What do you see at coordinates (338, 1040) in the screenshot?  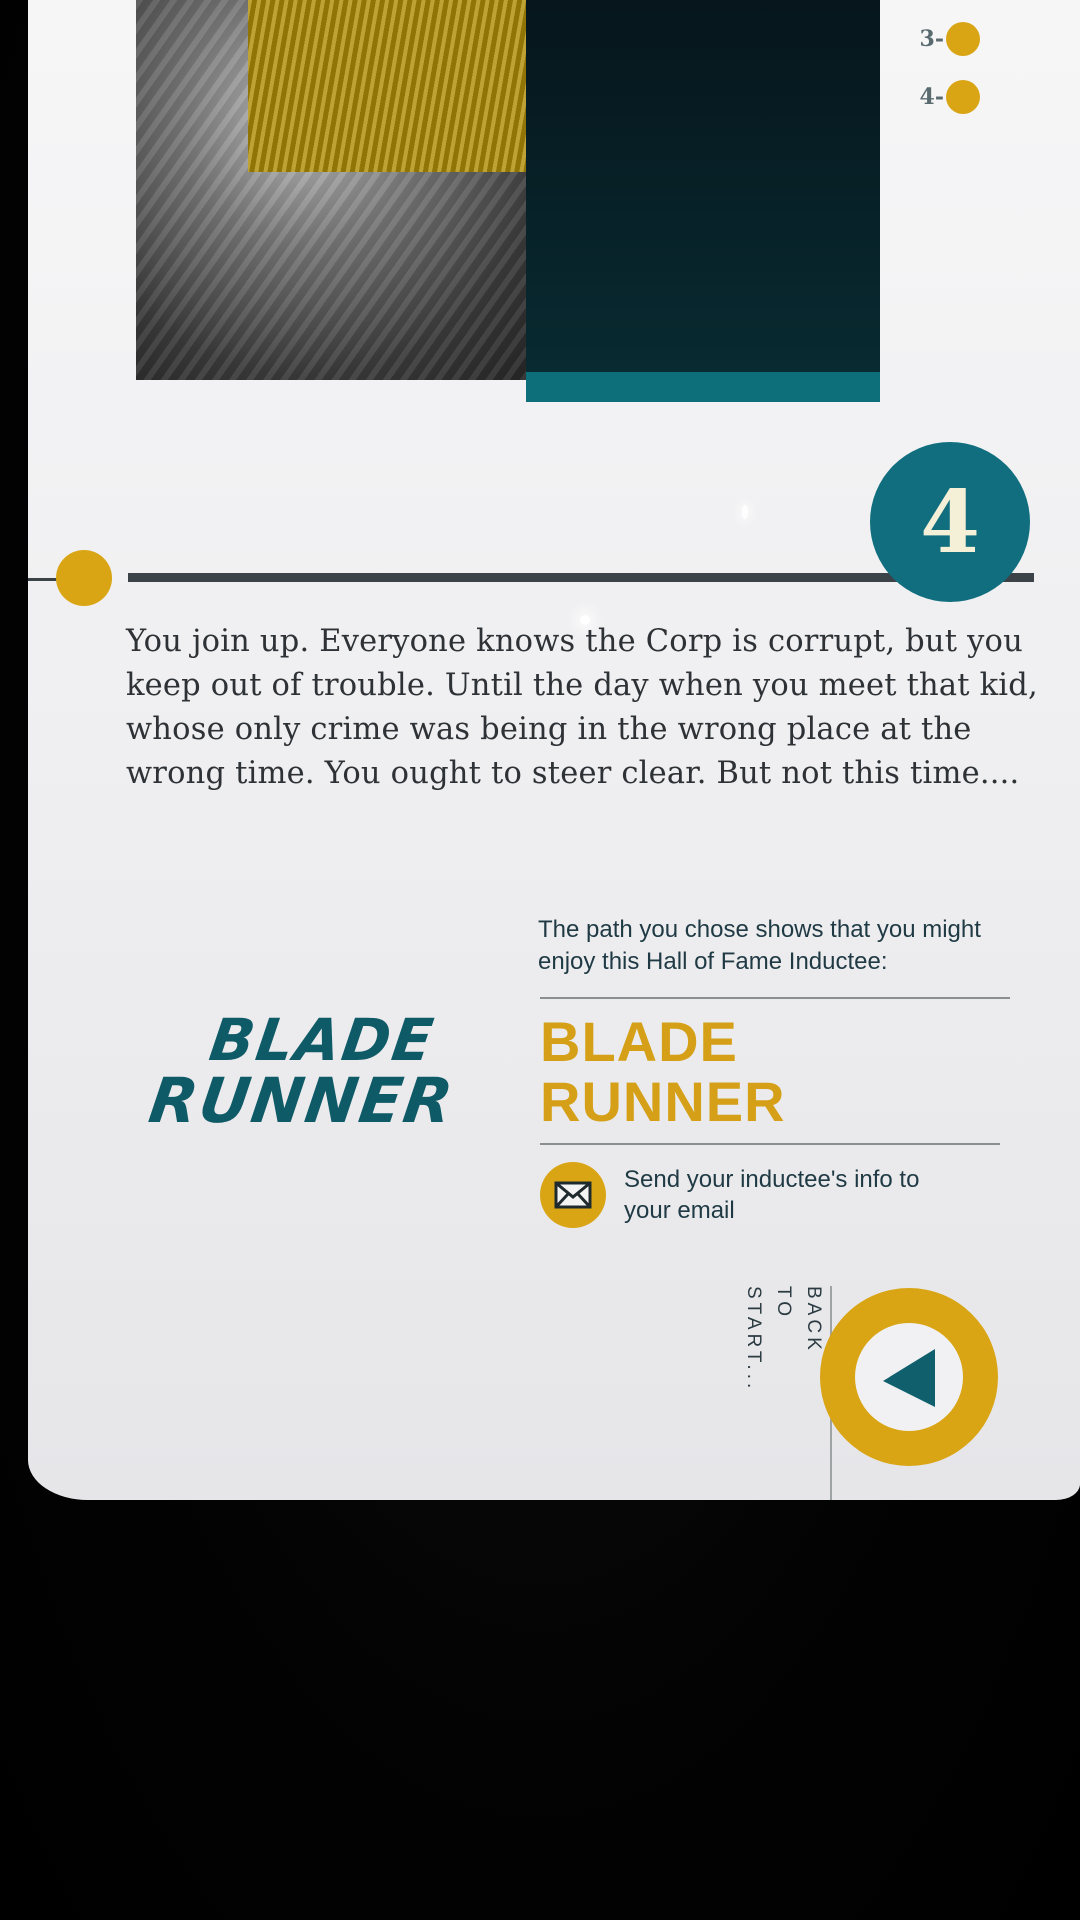 I see `logo-line-1: BLADE` at bounding box center [338, 1040].